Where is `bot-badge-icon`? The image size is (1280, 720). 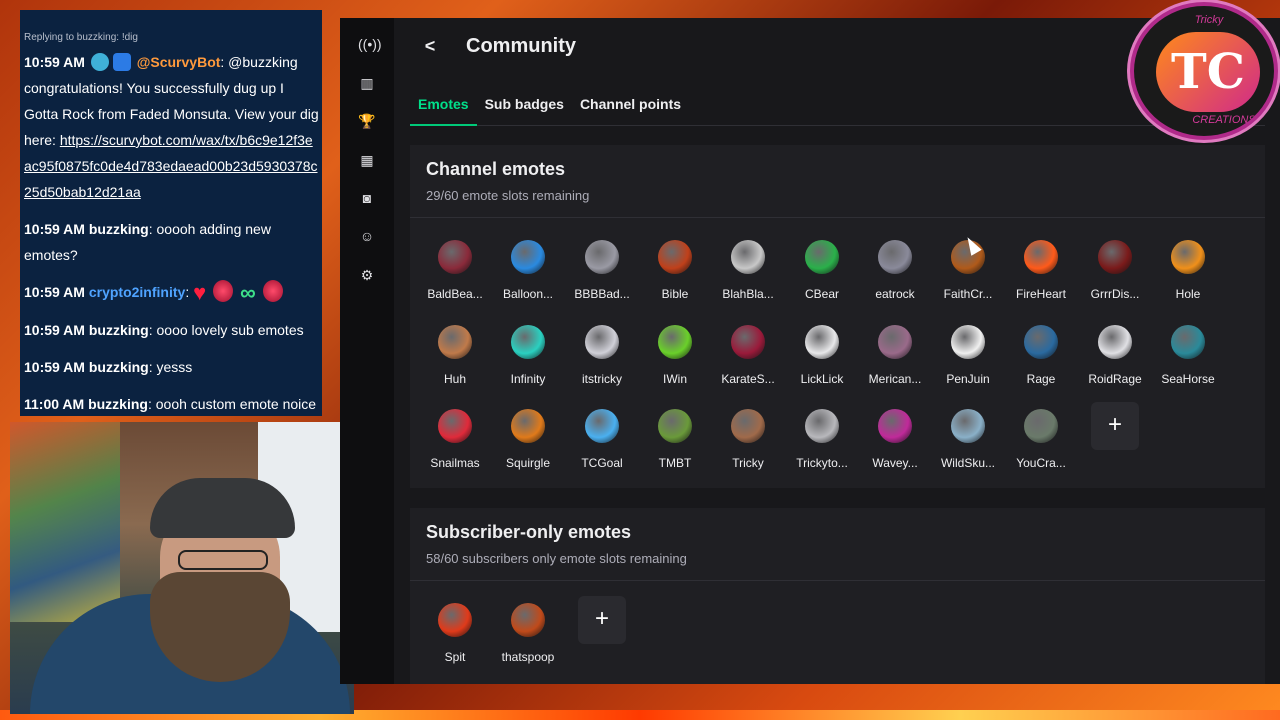 bot-badge-icon is located at coordinates (99, 62).